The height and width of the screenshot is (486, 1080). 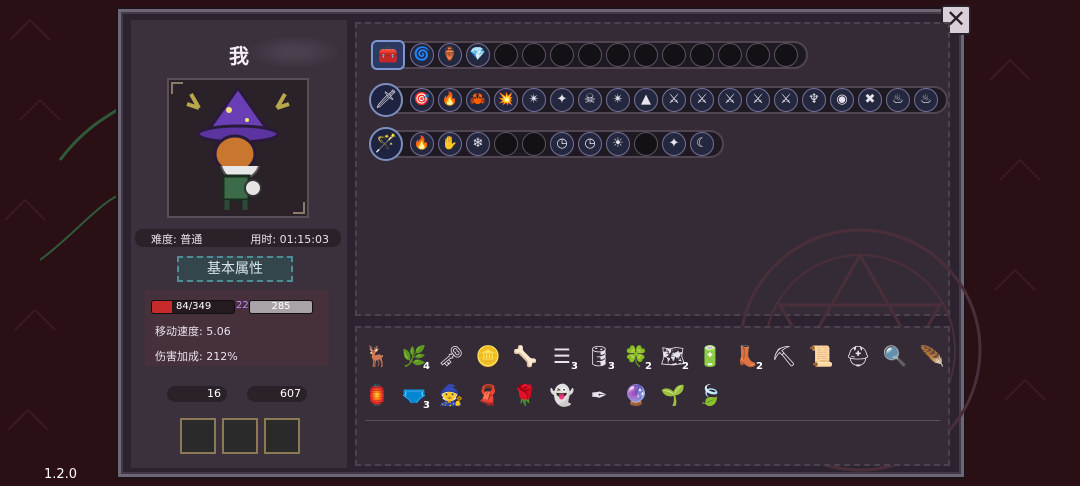 What do you see at coordinates (388, 55) in the screenshot?
I see `chest-icon: 🧰` at bounding box center [388, 55].